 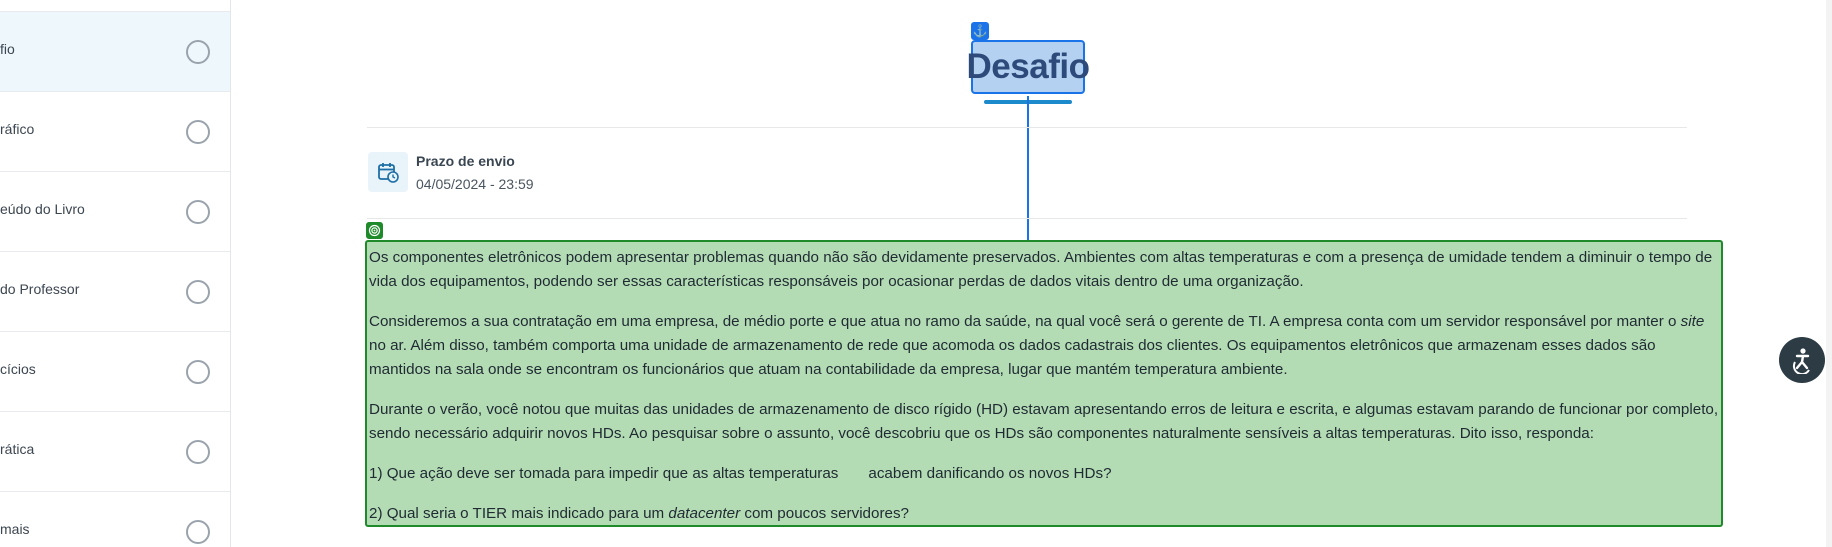 I want to click on sidebar-item-exercicios: cícios, so click(x=115, y=372).